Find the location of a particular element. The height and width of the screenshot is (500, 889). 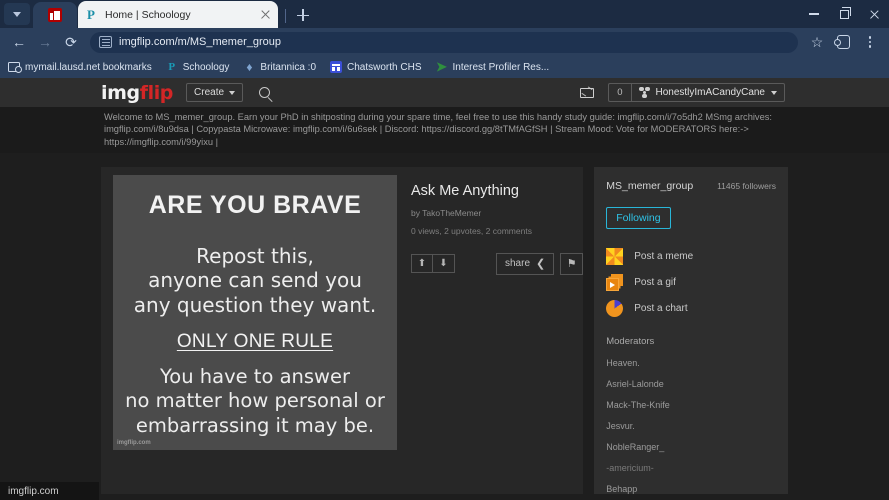

bookmark-schoology: P Schoology is located at coordinates (198, 67).